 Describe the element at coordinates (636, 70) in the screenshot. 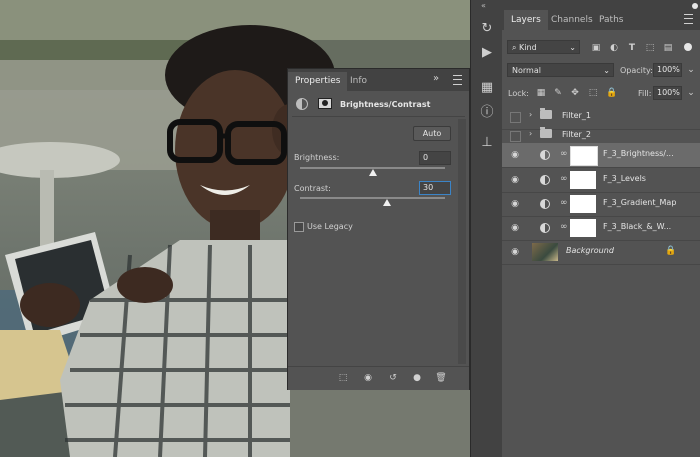

I see `opacity-label: Opacity:` at that location.